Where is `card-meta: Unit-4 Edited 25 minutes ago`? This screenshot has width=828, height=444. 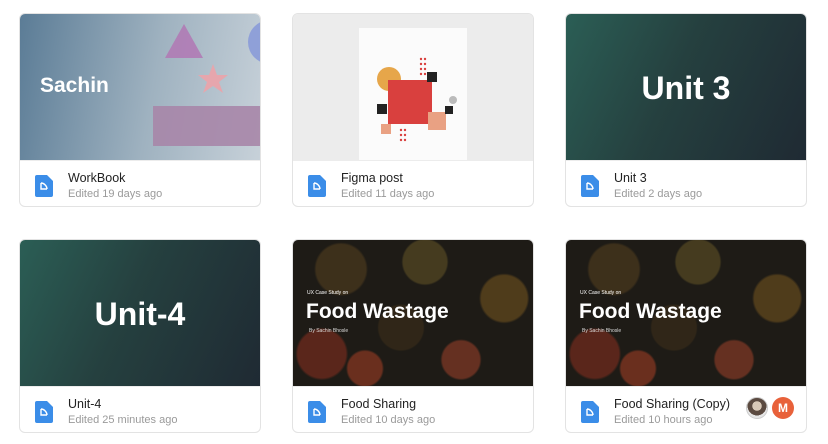 card-meta: Unit-4 Edited 25 minutes ago is located at coordinates (140, 409).